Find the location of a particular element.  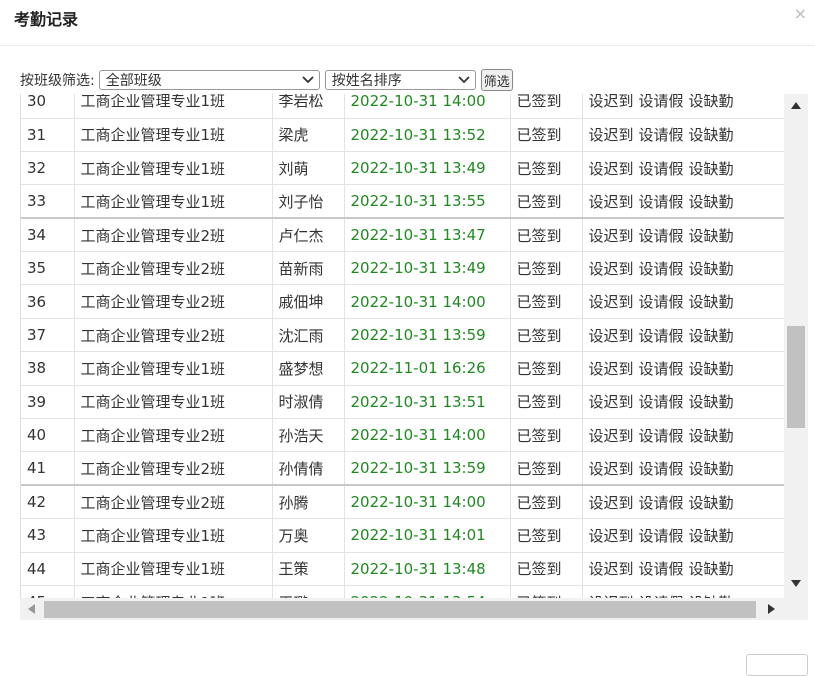

row-number: 44 is located at coordinates (48, 569).